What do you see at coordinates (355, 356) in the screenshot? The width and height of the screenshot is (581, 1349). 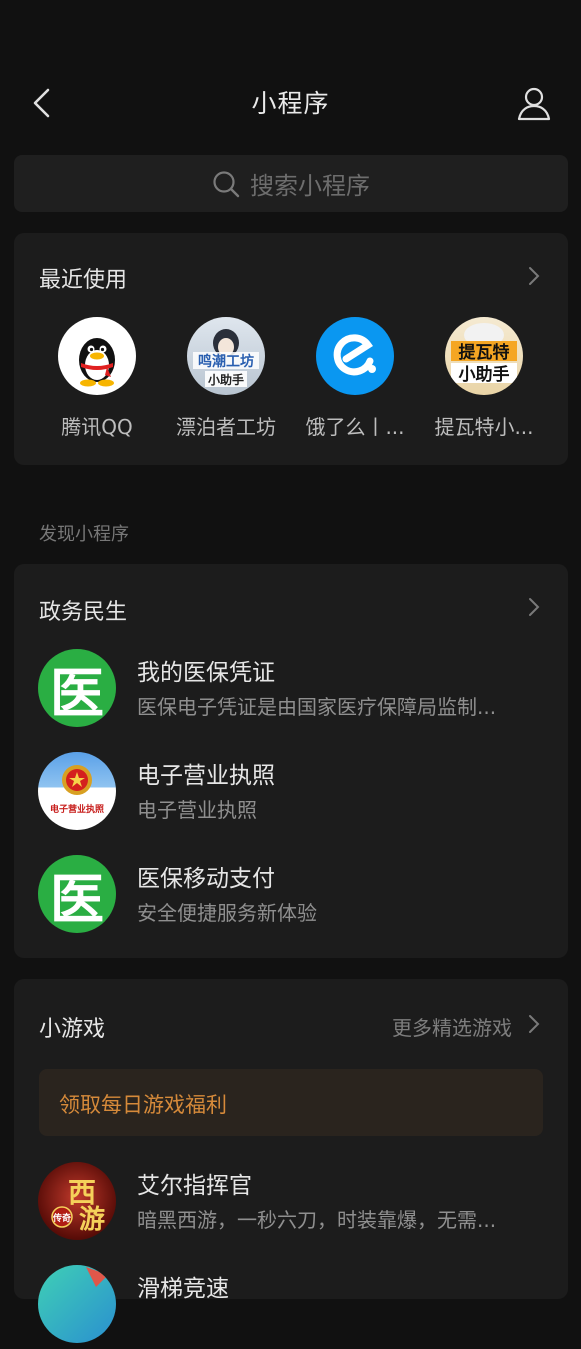 I see `eleme-icon` at bounding box center [355, 356].